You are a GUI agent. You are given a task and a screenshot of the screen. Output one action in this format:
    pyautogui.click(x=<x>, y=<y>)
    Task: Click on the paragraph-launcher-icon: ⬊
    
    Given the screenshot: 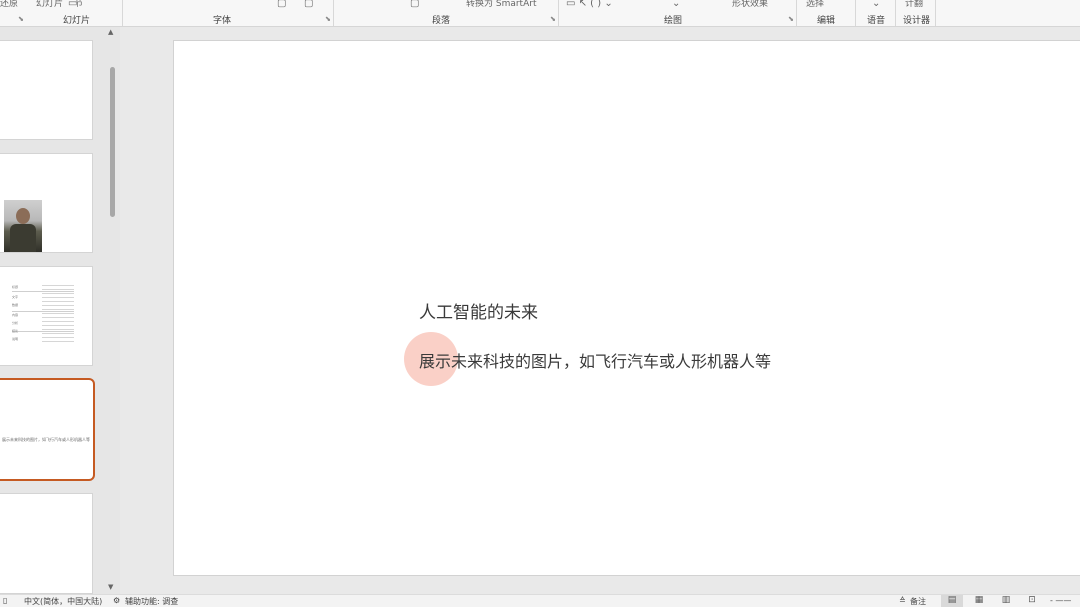 What is the action you would take?
    pyautogui.click(x=553, y=19)
    